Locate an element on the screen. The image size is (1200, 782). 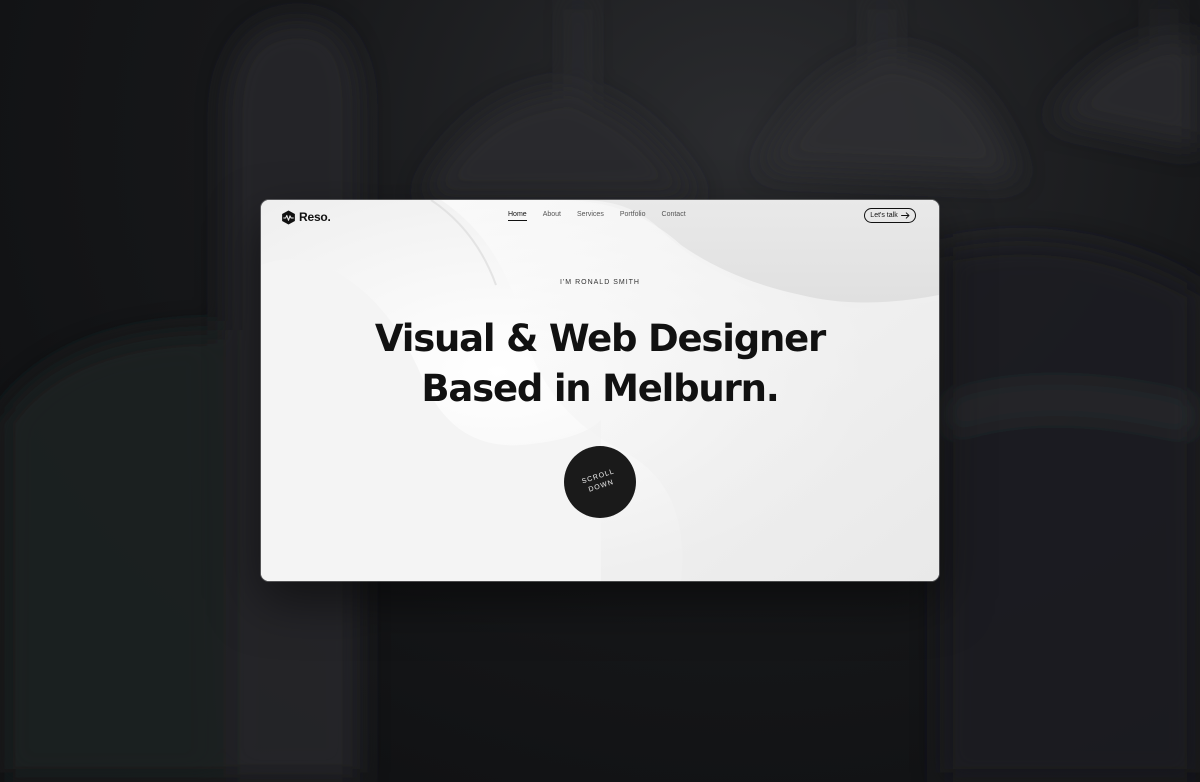
lets-talk-label: Let's talk is located at coordinates (884, 215).